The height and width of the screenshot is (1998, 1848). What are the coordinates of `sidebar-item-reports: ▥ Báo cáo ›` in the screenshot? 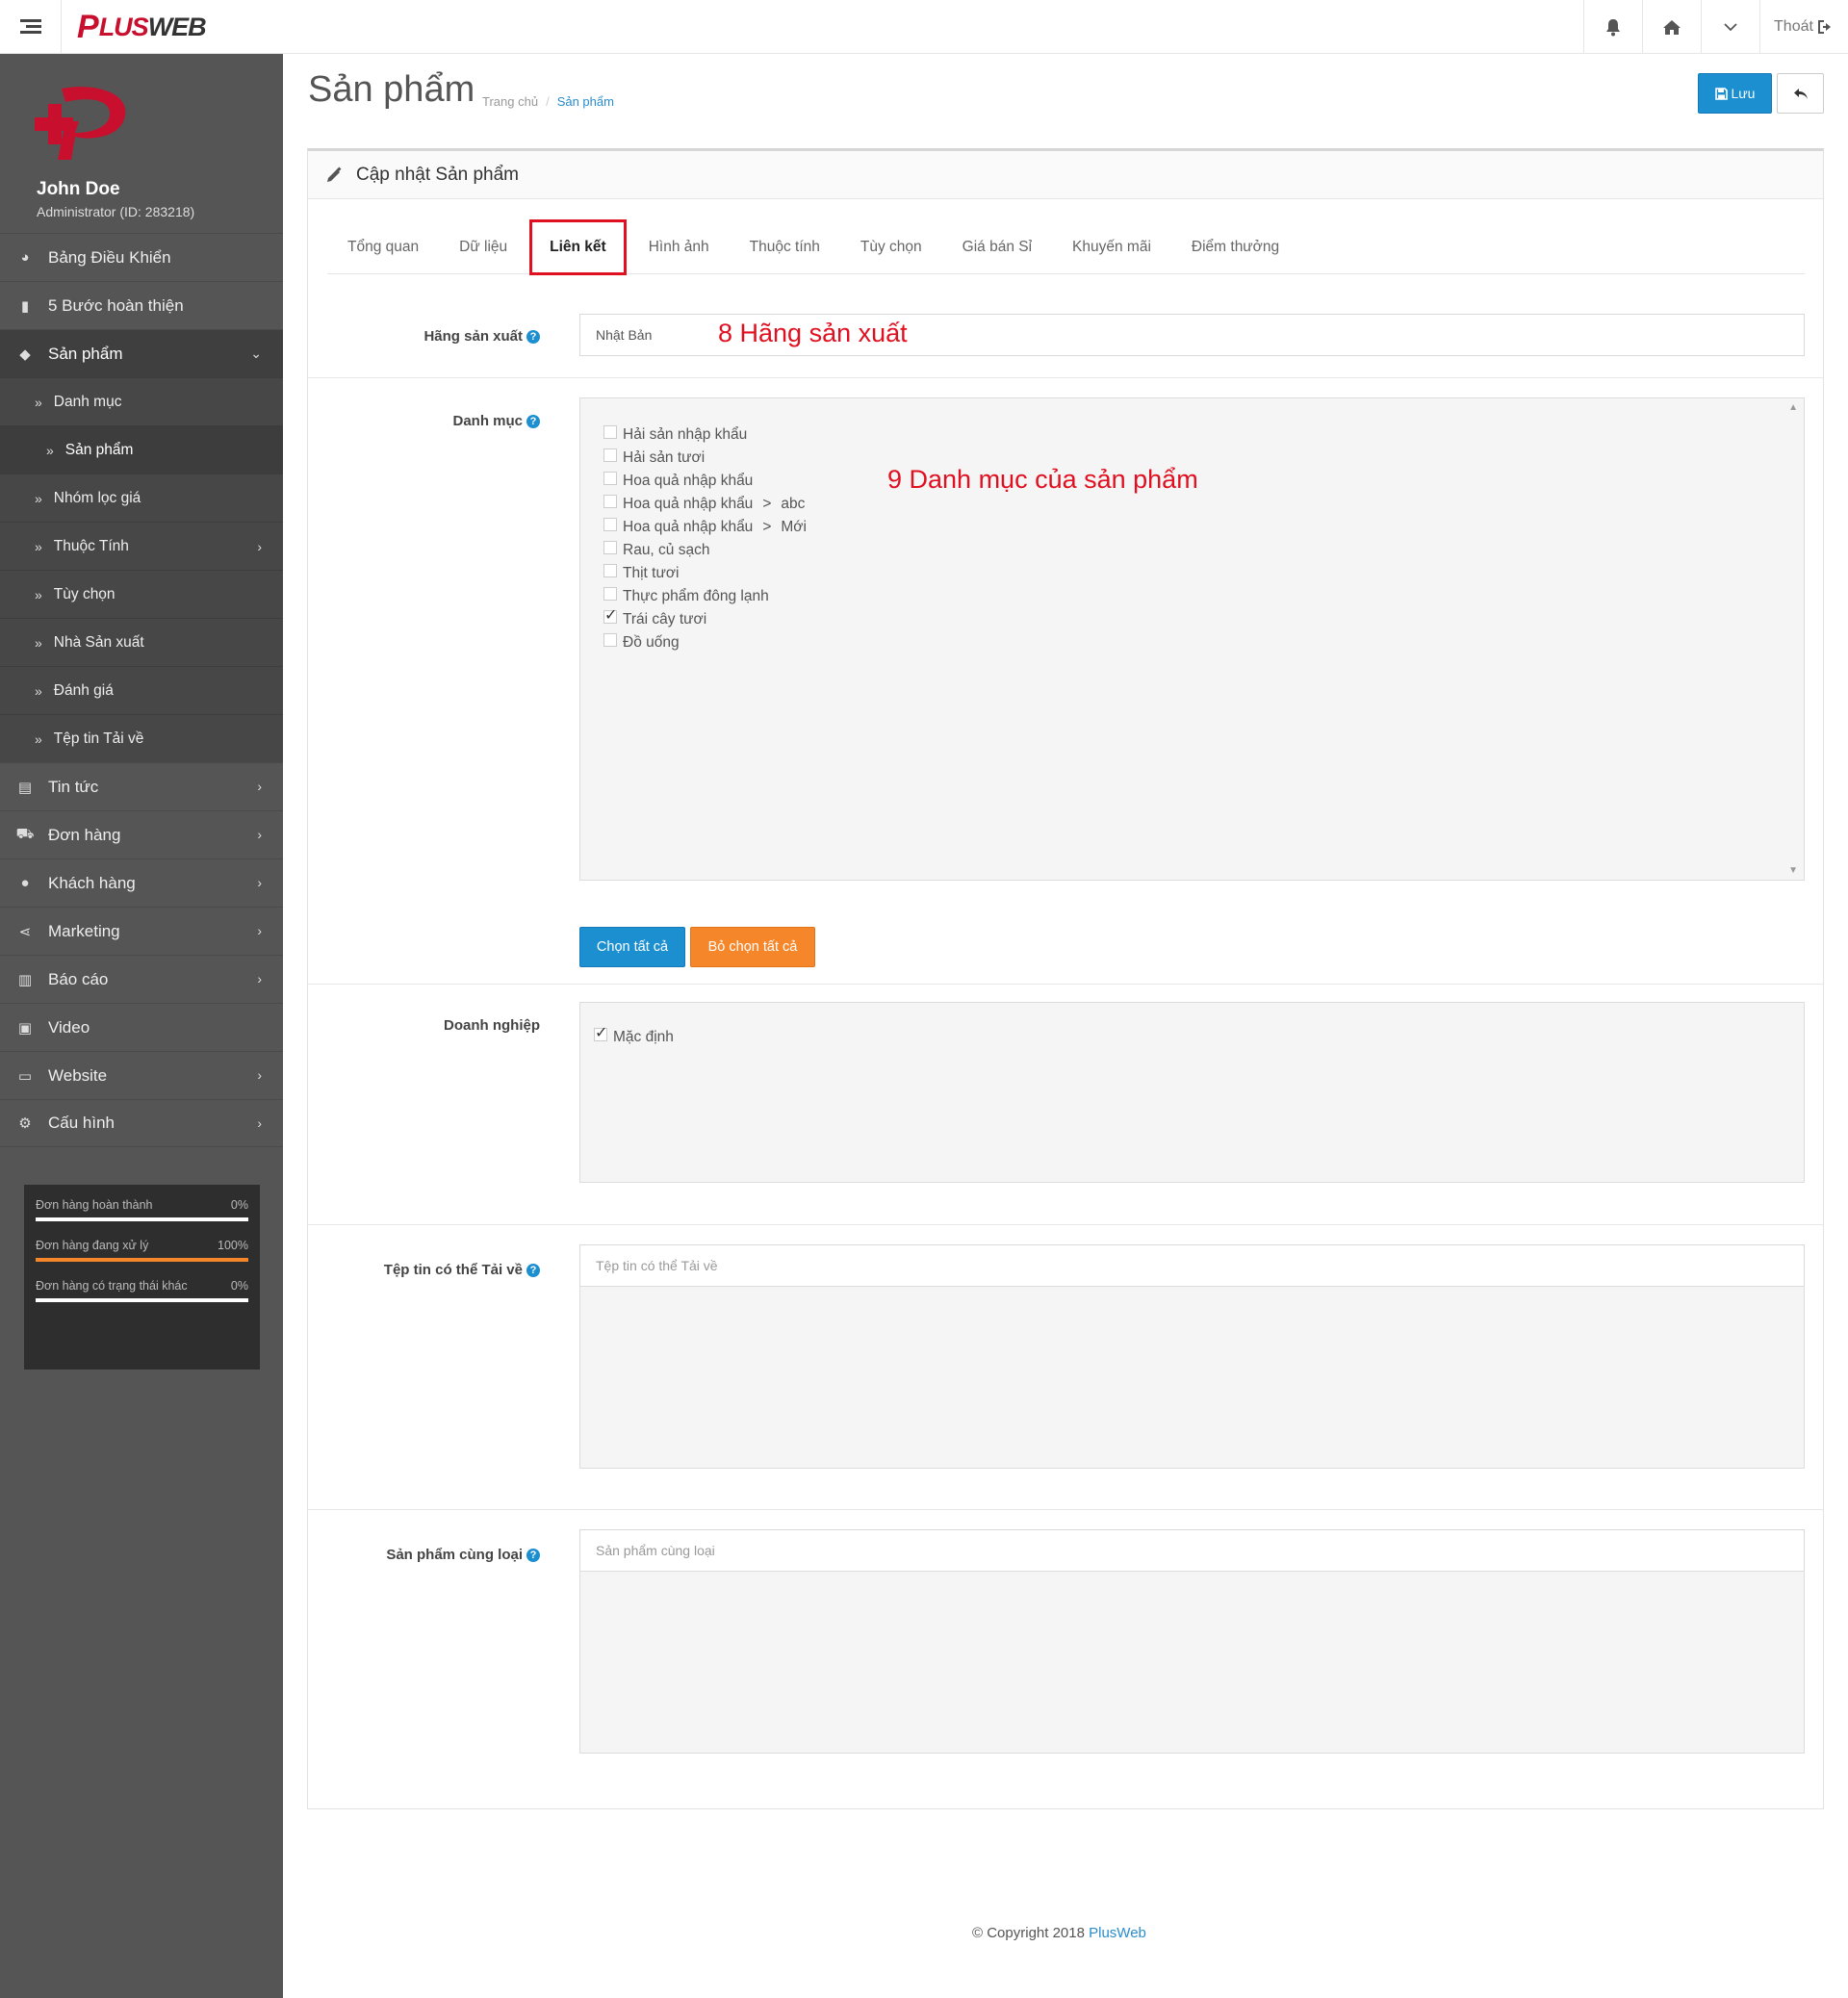 It's located at (141, 979).